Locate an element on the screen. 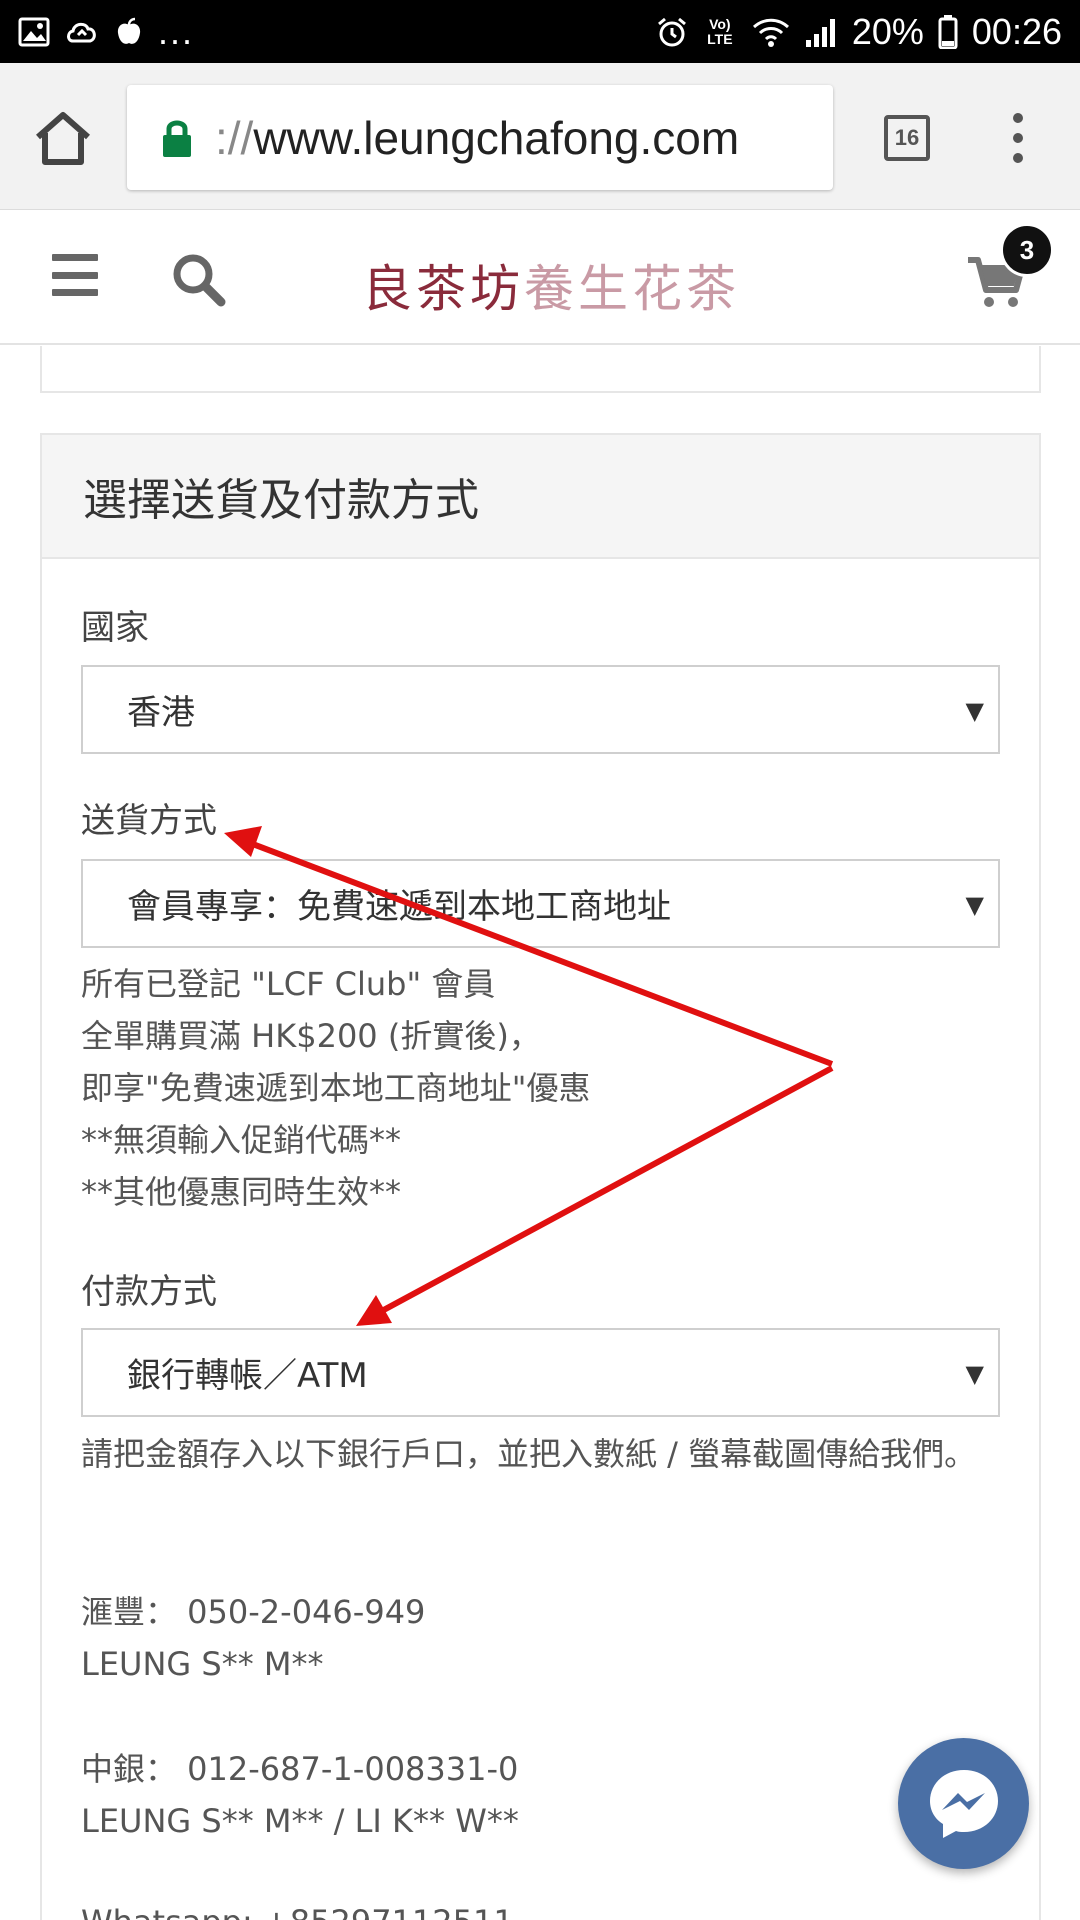  url-scheme: :// is located at coordinates (234, 137).